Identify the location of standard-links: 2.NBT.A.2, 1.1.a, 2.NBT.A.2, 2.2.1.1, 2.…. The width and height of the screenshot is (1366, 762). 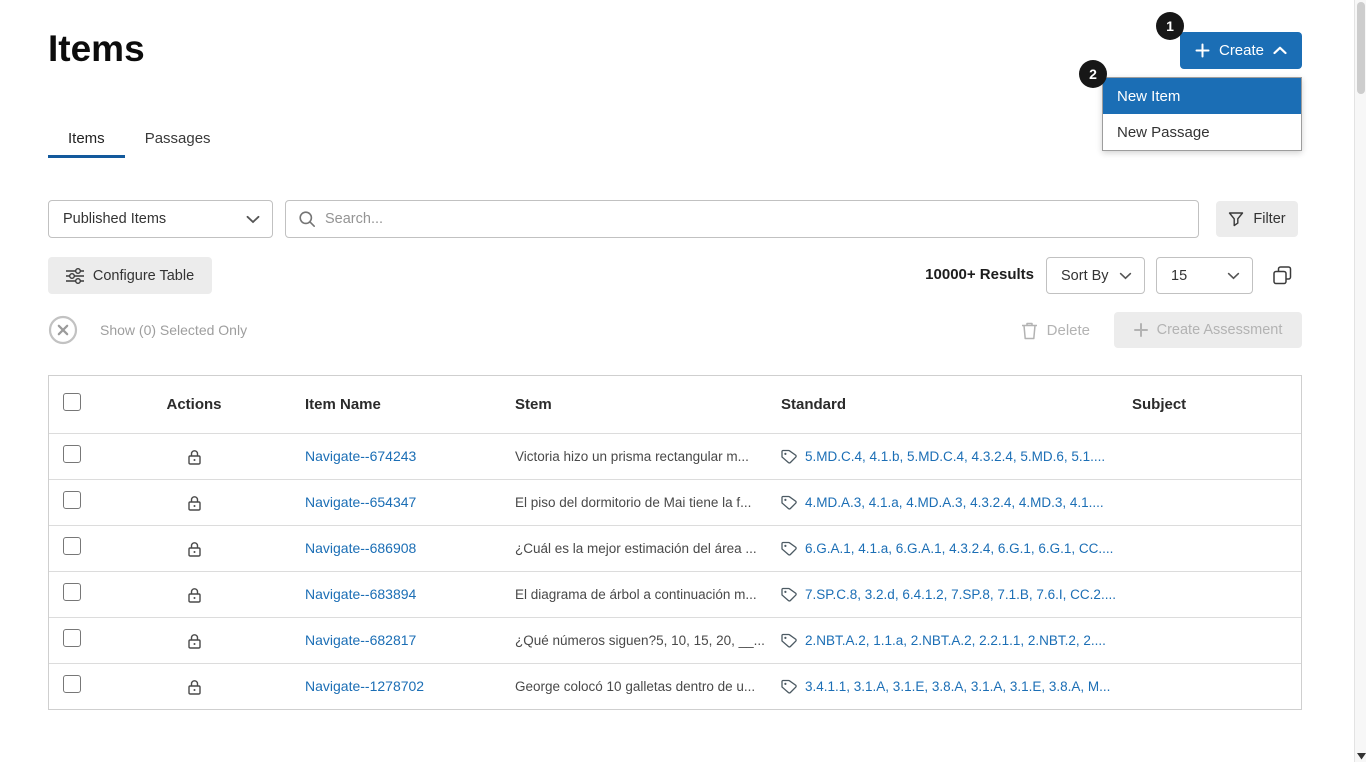
(955, 640).